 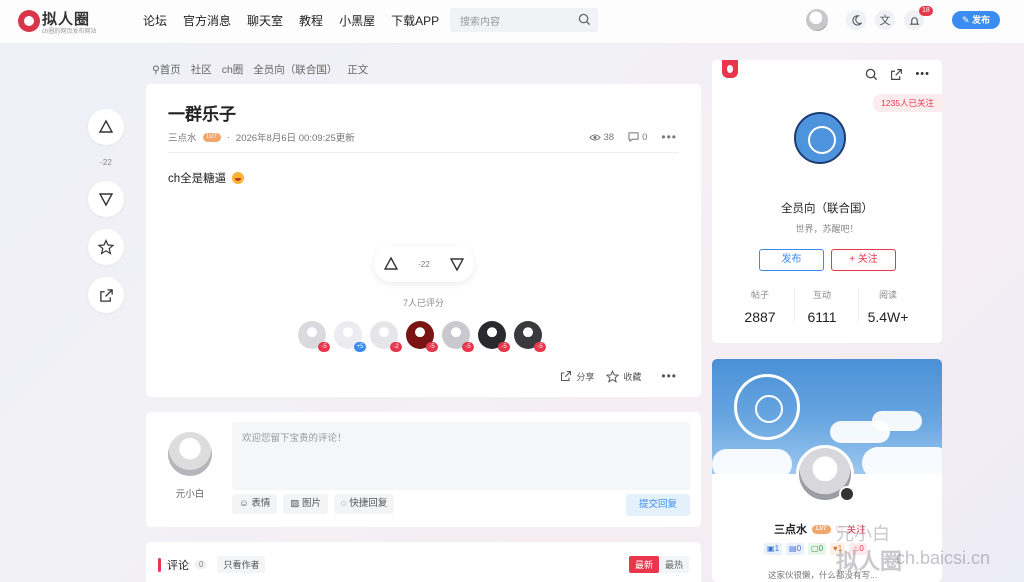 I want to click on downvote-button, so click(x=106, y=199).